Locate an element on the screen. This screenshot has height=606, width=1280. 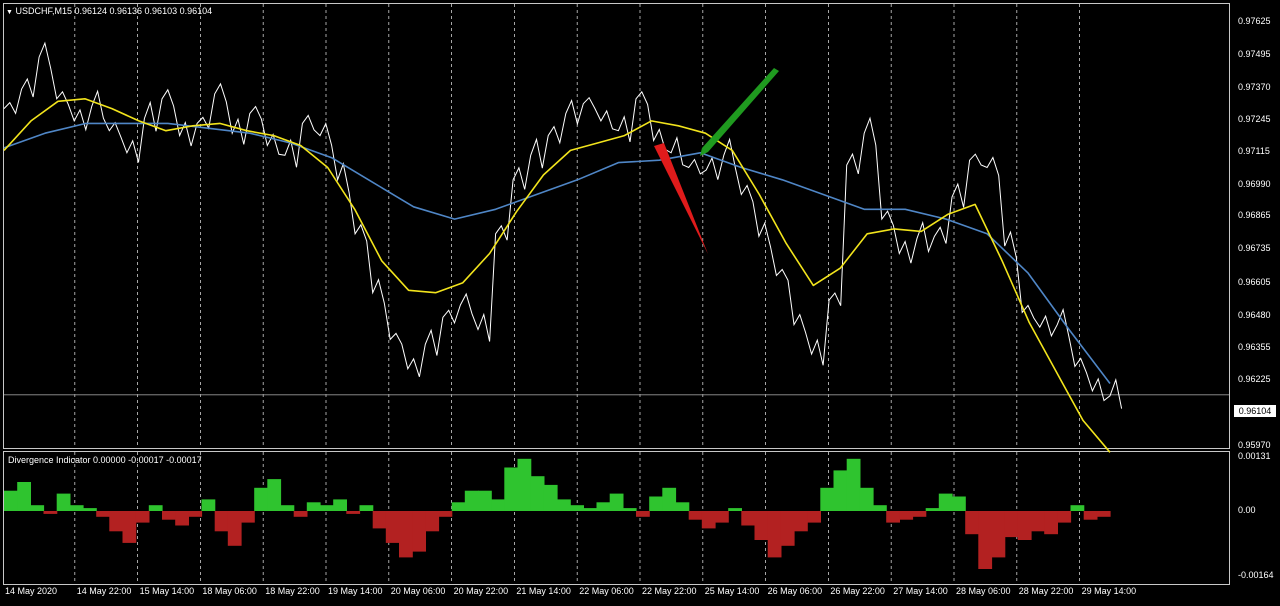
time-tick-label: 26 May 06:00 is located at coordinates (795, 591).